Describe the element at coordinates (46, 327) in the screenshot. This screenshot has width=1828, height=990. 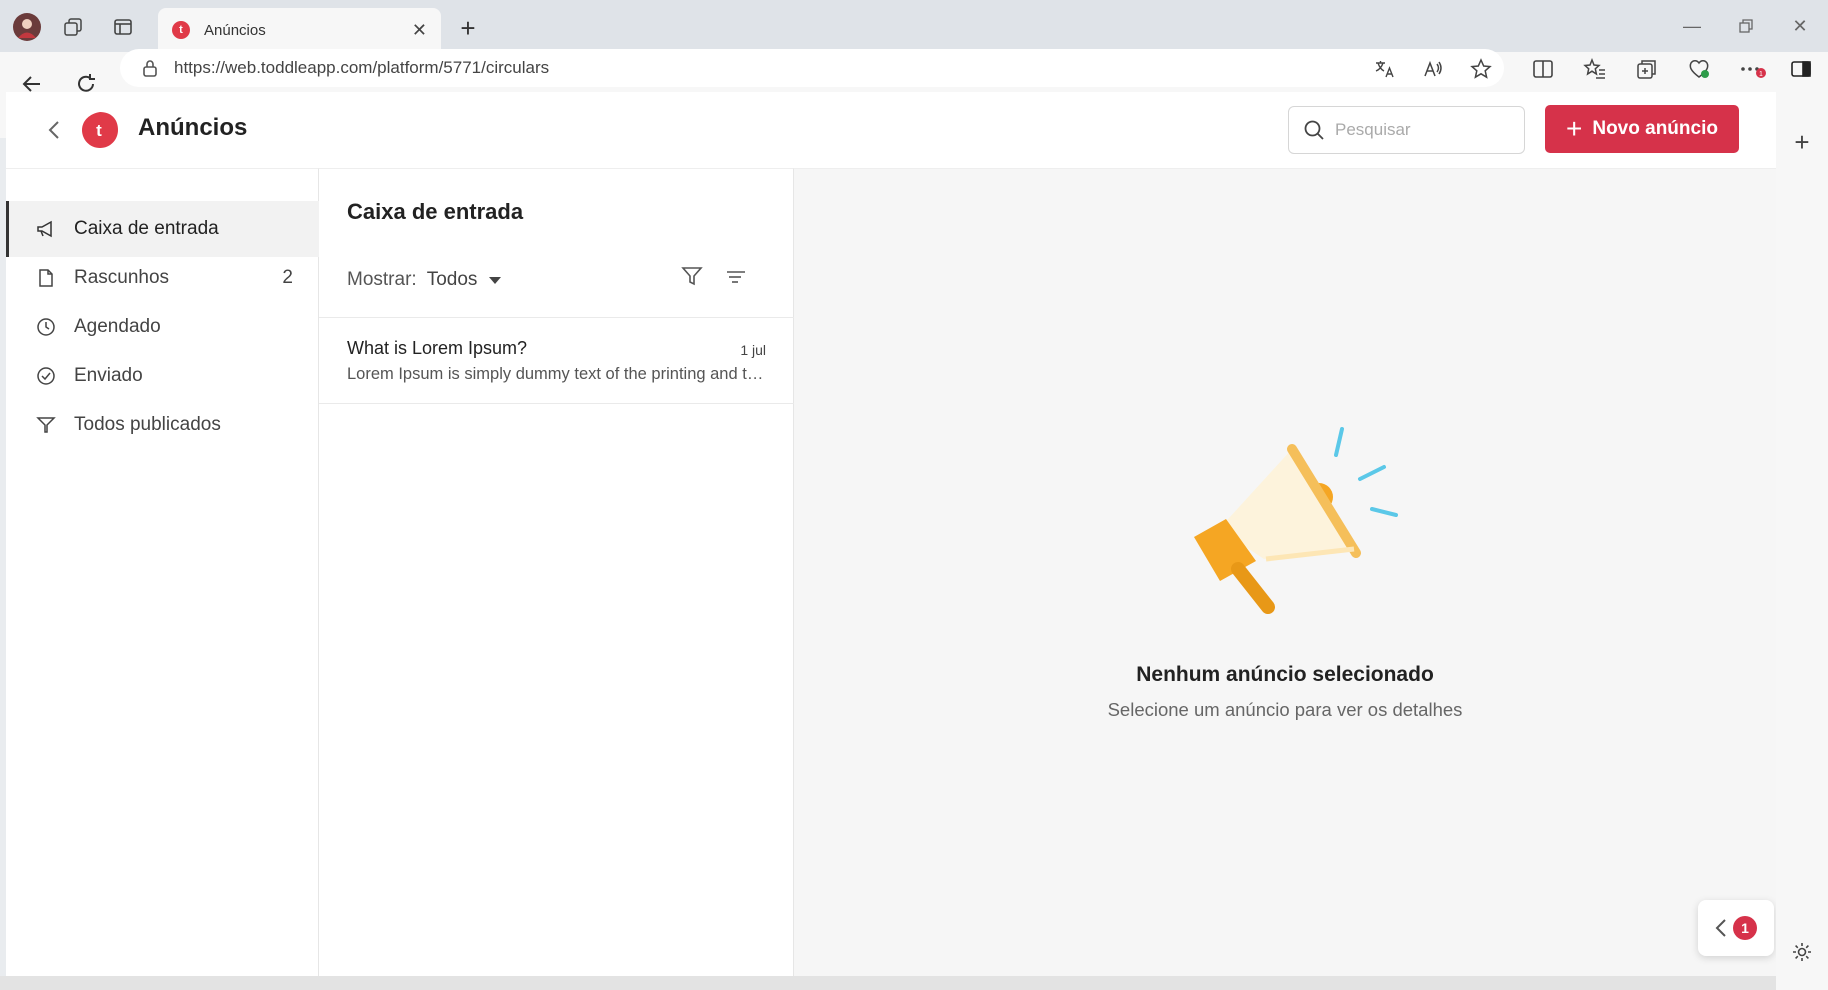
I see `clock-icon` at that location.